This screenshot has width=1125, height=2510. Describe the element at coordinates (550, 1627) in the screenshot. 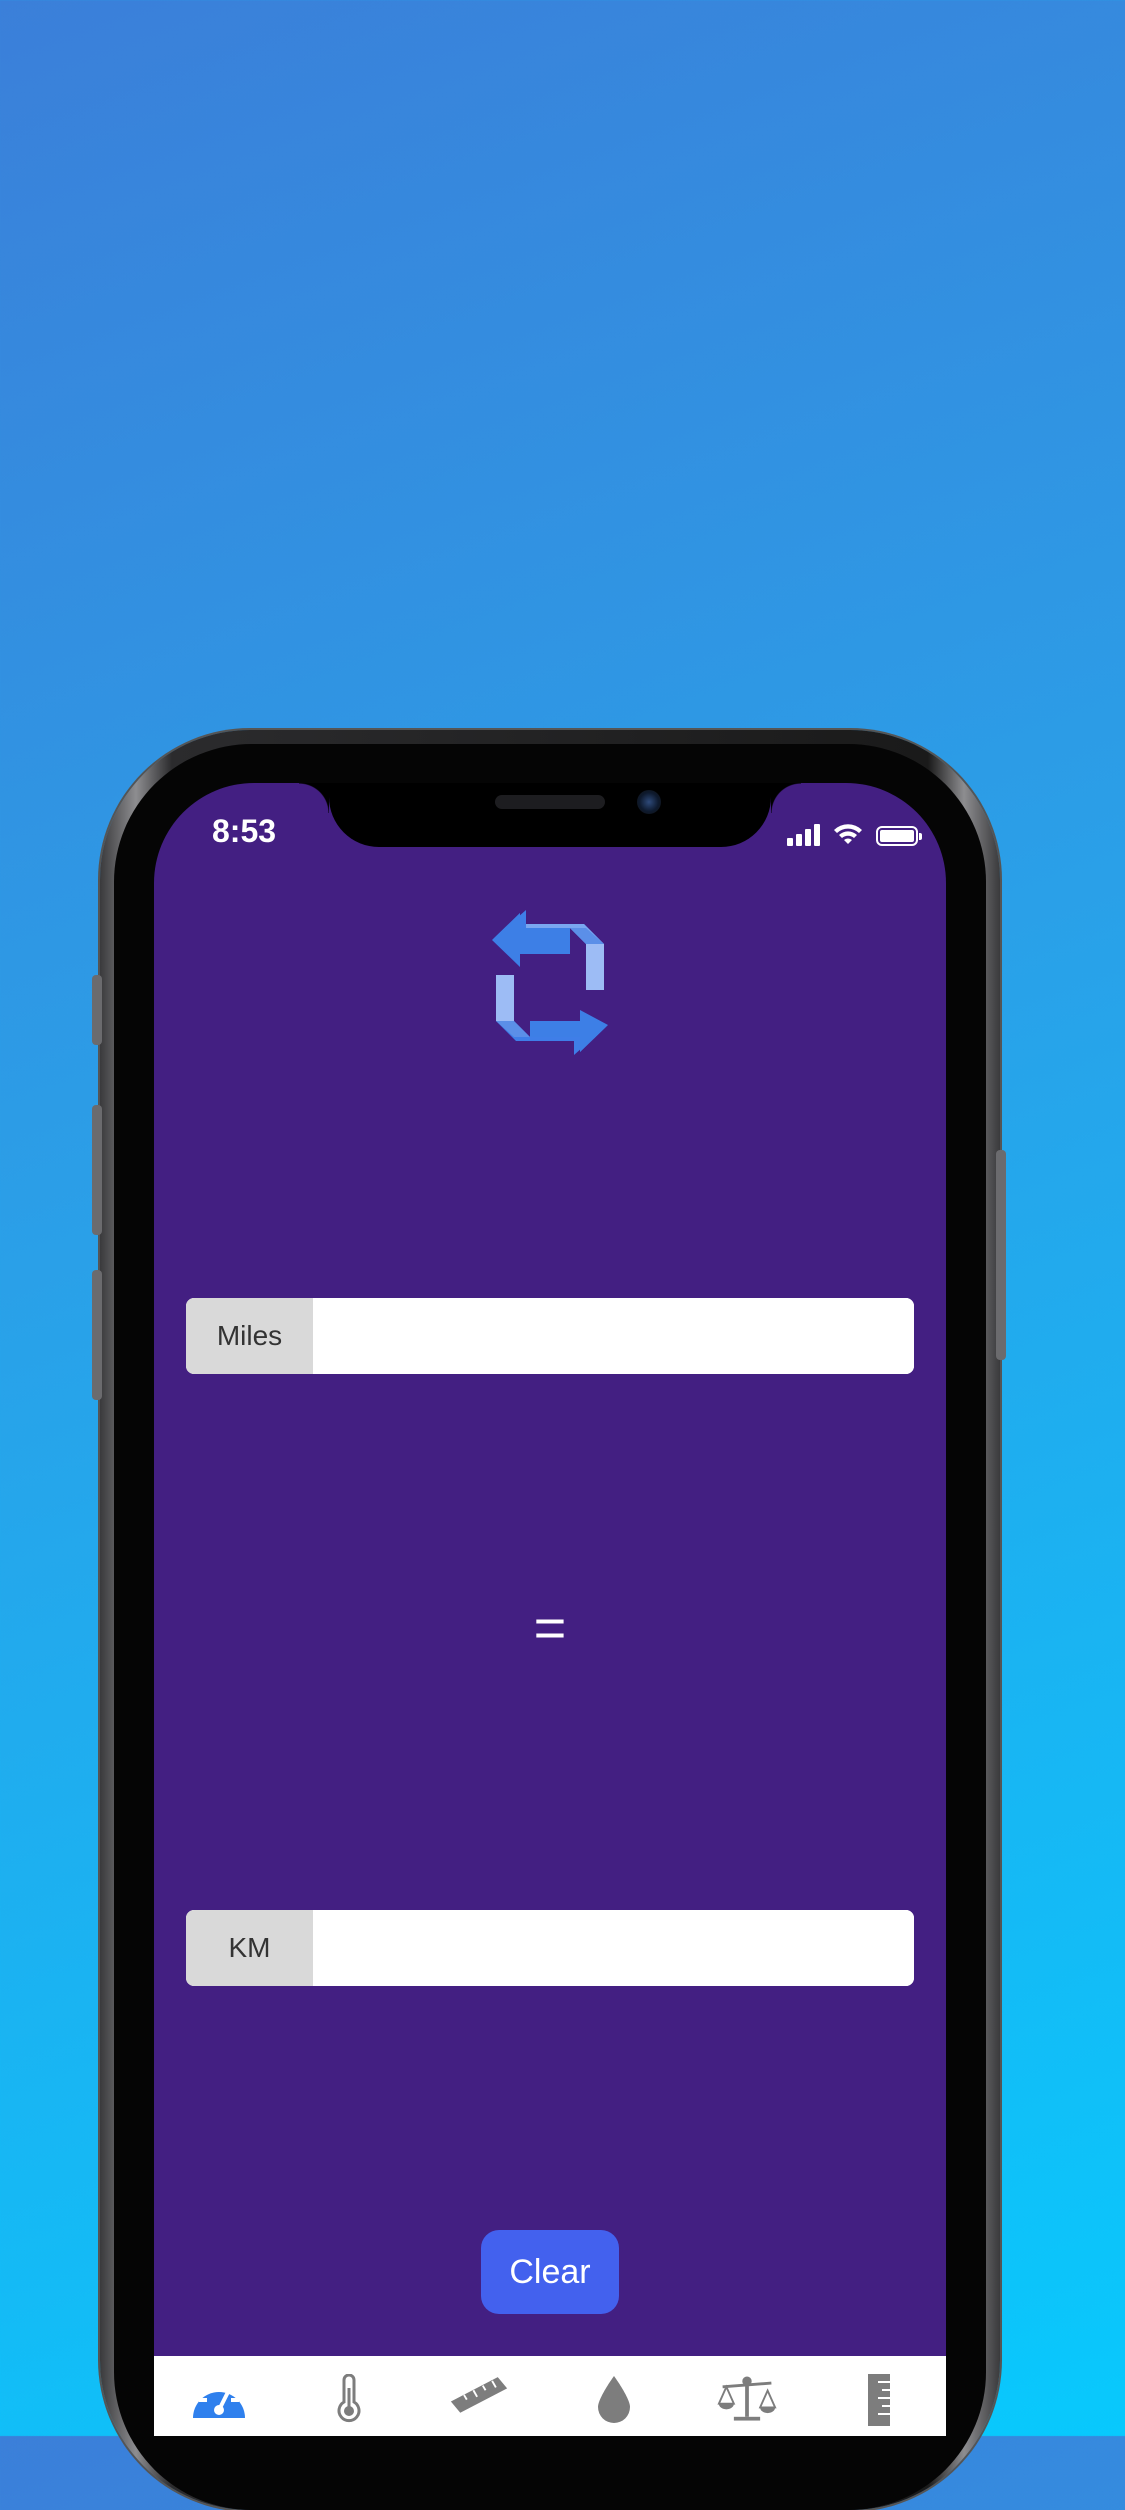

I see `equals-sign: =` at that location.